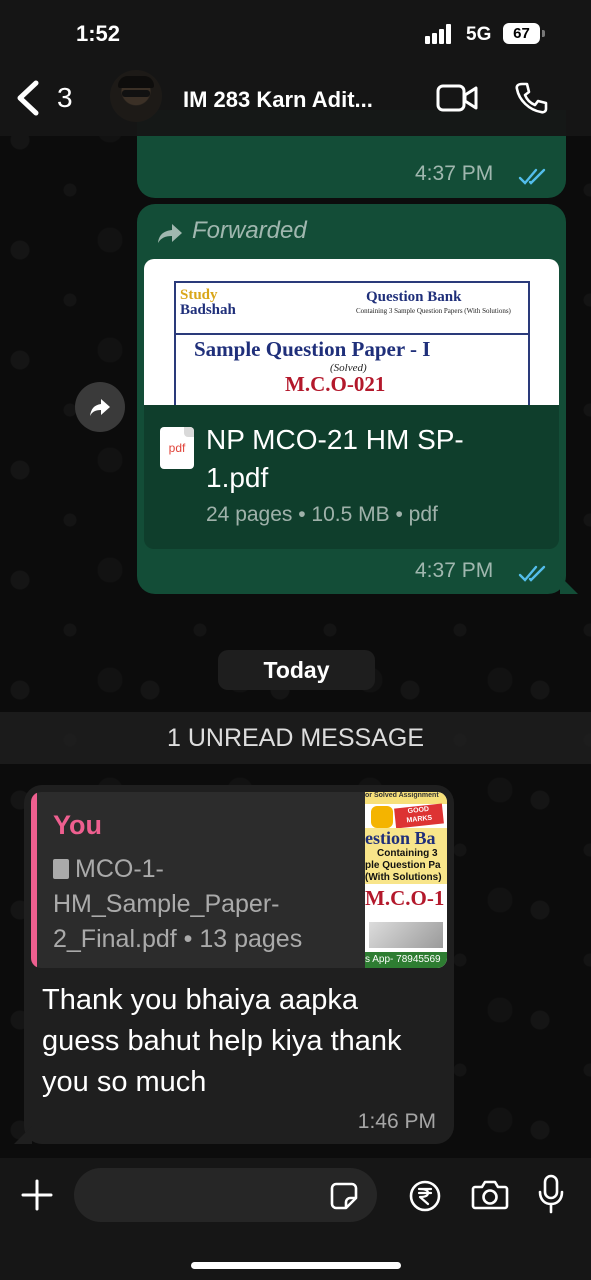 The image size is (591, 1280). Describe the element at coordinates (37, 1195) in the screenshot. I see `plus-icon` at that location.